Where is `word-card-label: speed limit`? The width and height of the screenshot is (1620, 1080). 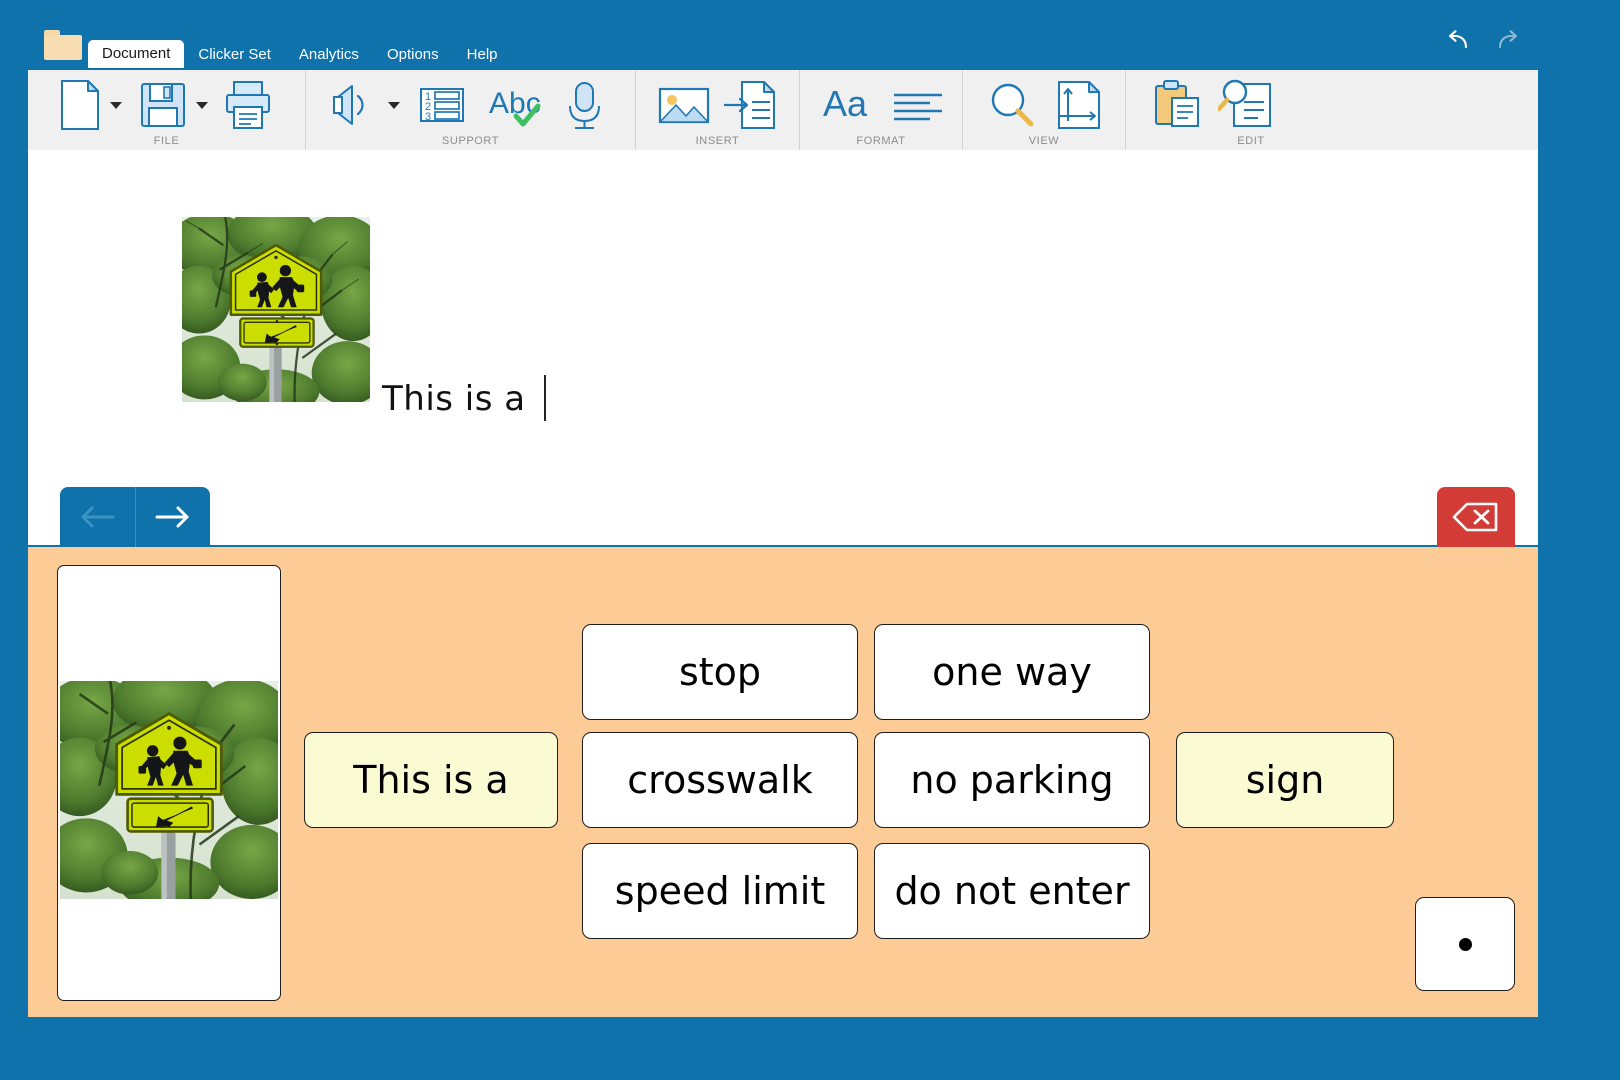 word-card-label: speed limit is located at coordinates (720, 891).